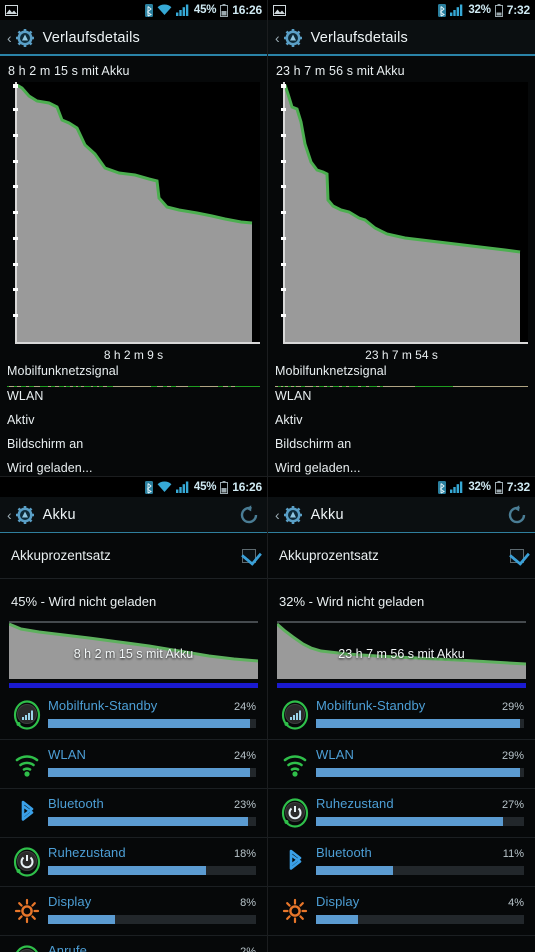  I want to click on list-item: WLAN 29%, so click(401, 764).